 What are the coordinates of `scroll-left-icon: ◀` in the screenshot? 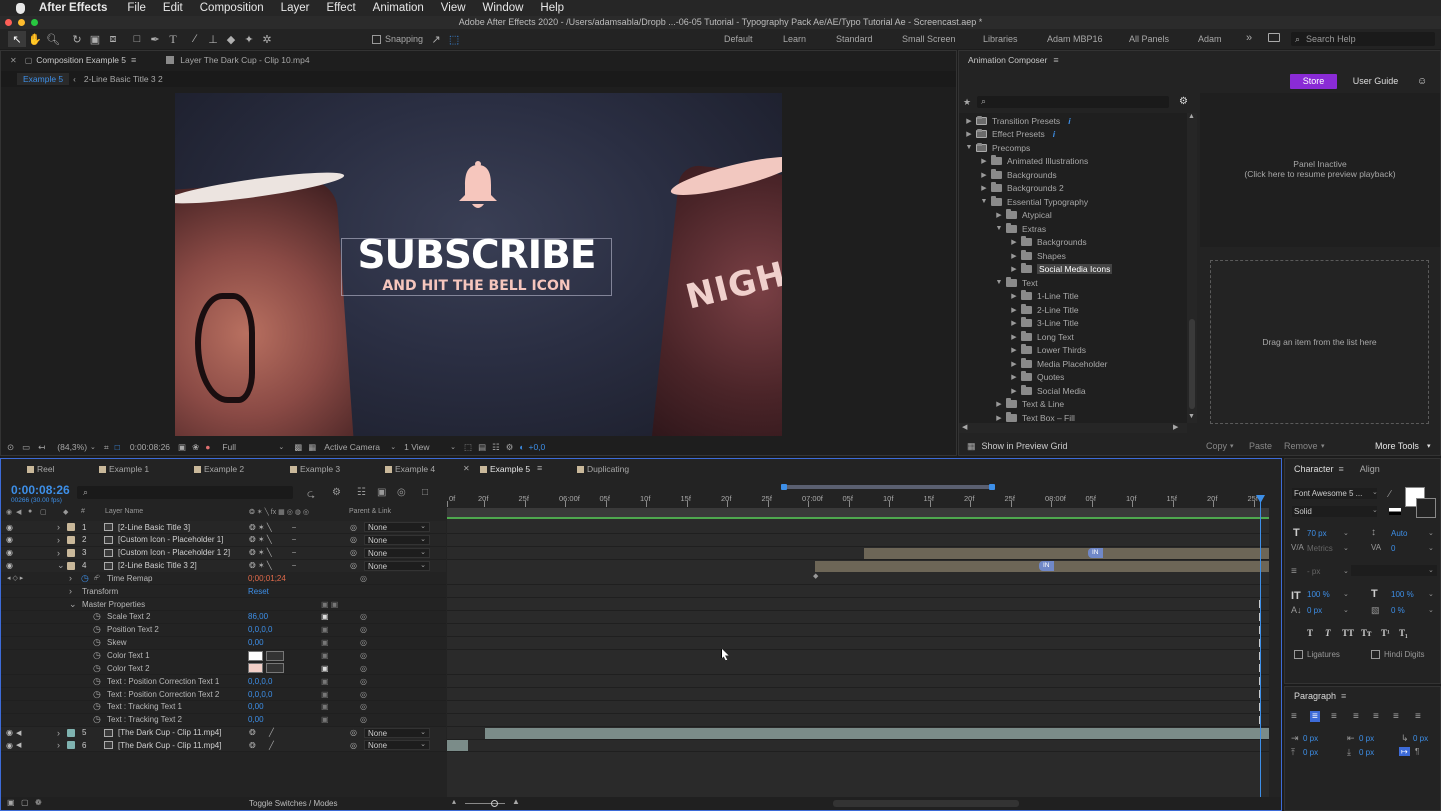 It's located at (964, 427).